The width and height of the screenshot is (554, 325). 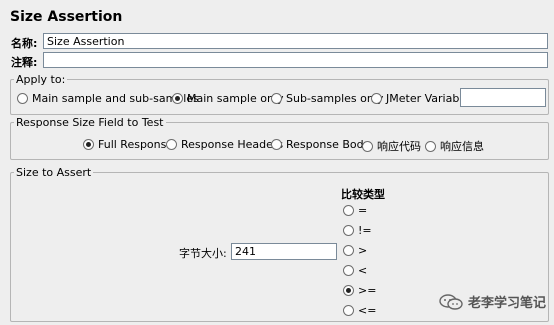 I want to click on wechat-icon, so click(x=451, y=301).